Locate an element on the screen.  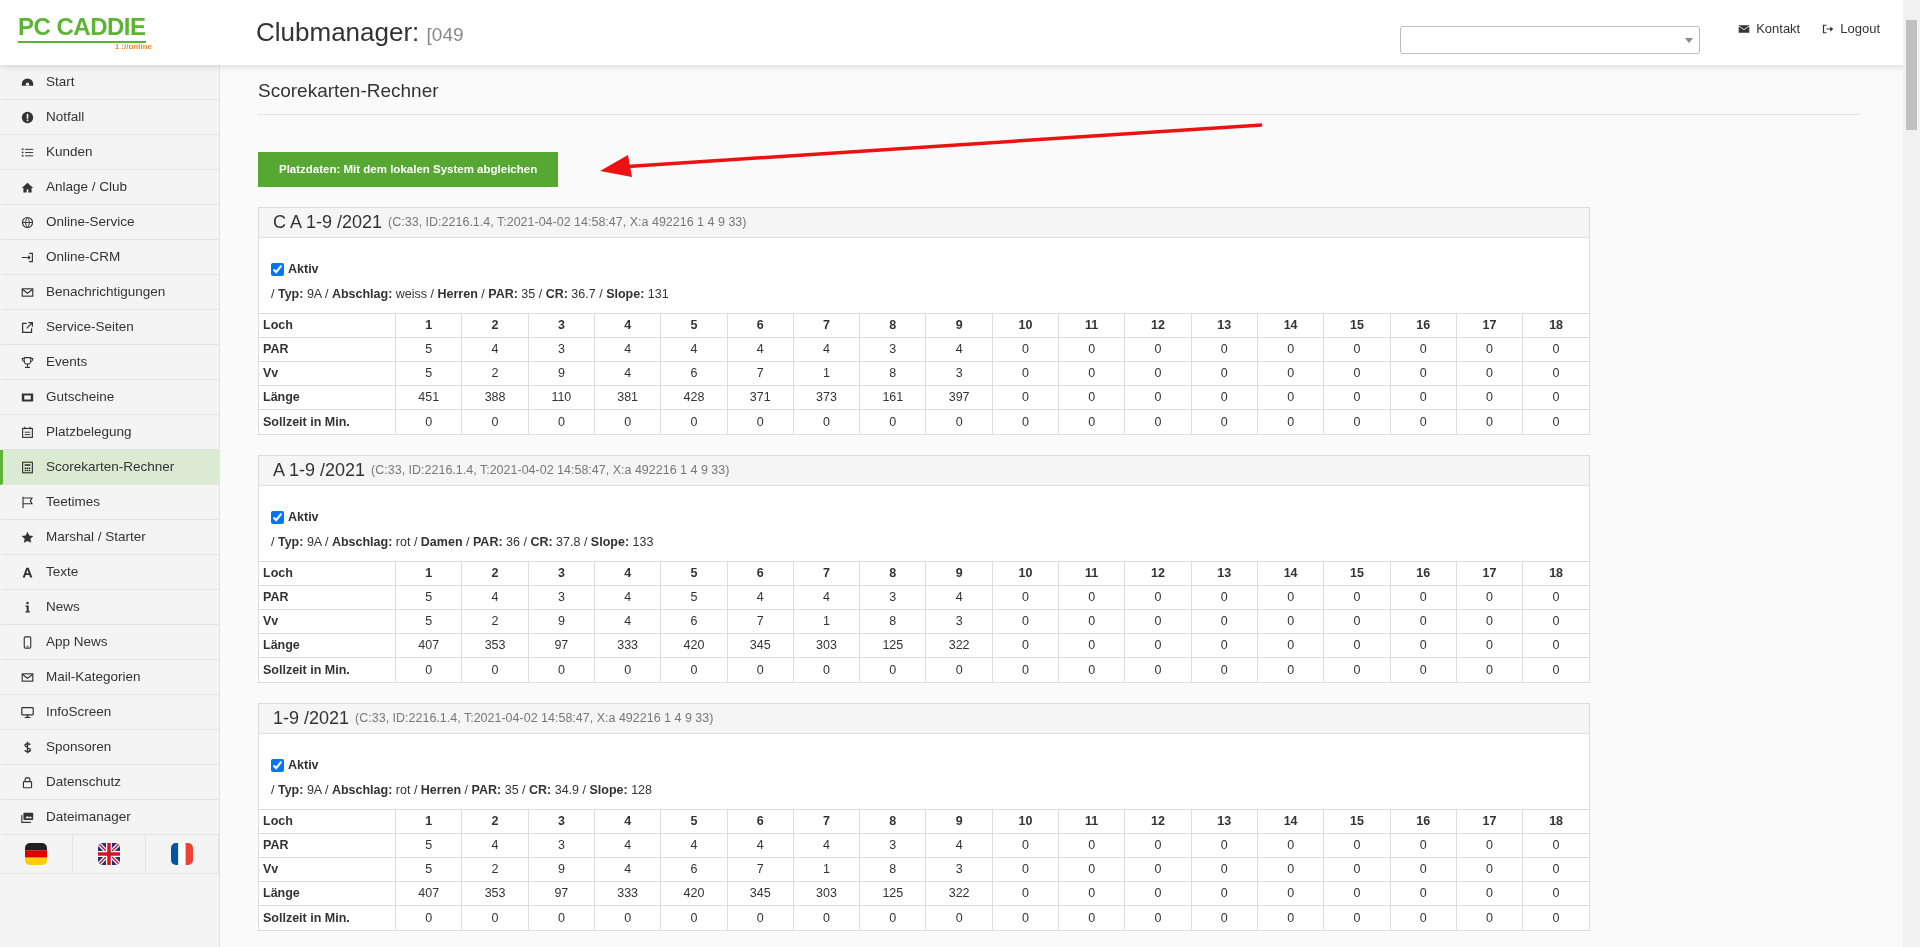
sidebar-item: App News is located at coordinates (109, 642).